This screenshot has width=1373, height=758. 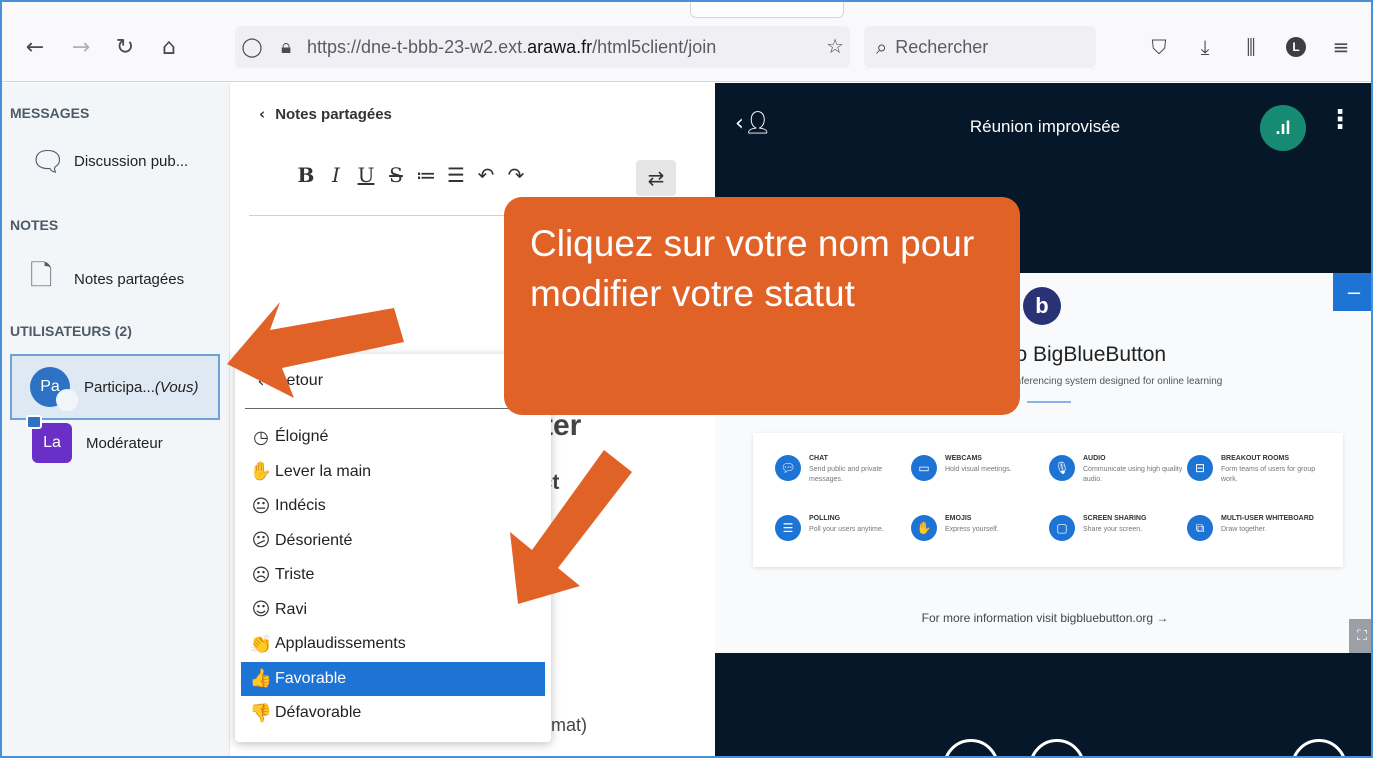 I want to click on feature-title: SCREEN SHARING, so click(x=1115, y=518).